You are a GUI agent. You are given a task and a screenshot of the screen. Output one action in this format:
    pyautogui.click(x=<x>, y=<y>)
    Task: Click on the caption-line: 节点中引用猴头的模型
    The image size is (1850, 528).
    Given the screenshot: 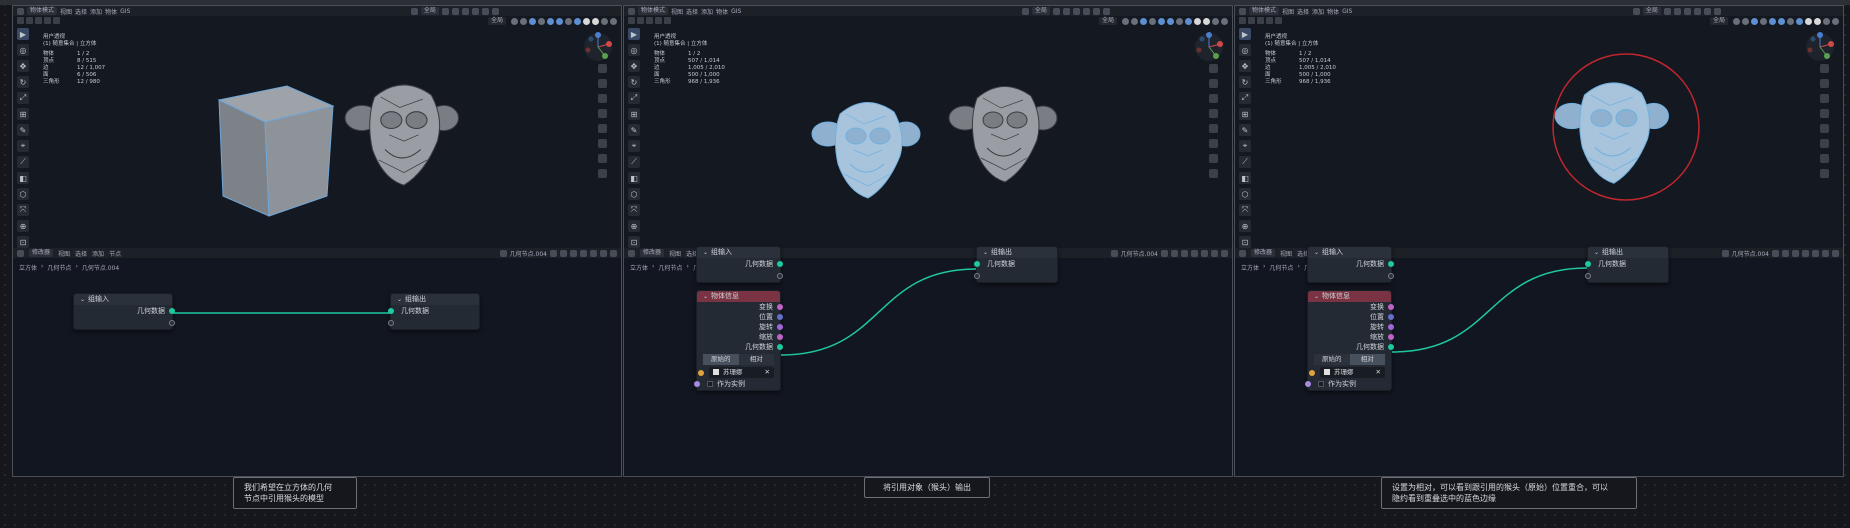 What is the action you would take?
    pyautogui.click(x=284, y=498)
    